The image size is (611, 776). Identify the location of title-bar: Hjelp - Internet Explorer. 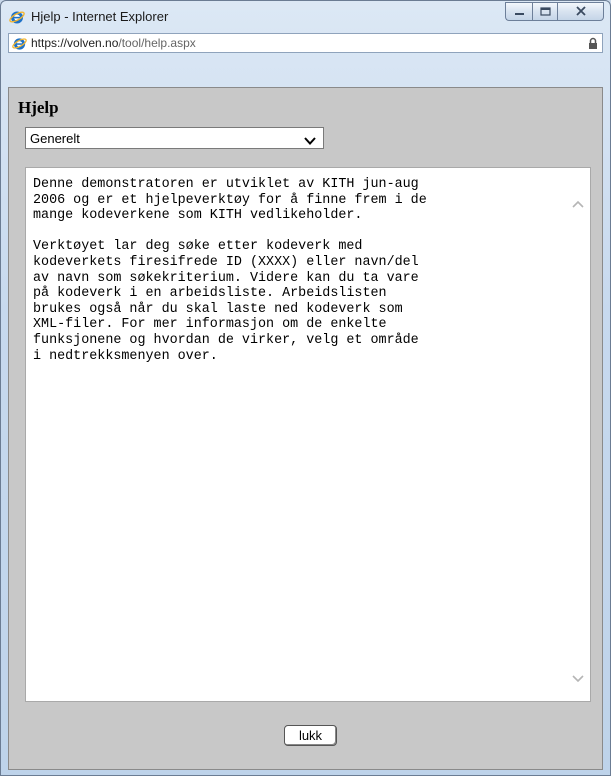
(305, 17).